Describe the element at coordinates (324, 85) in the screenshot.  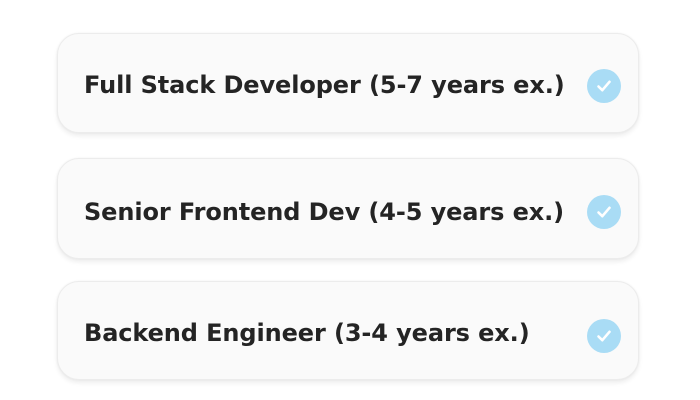
I see `option-label: Full Stack Developer (5-7 years ex.)` at that location.